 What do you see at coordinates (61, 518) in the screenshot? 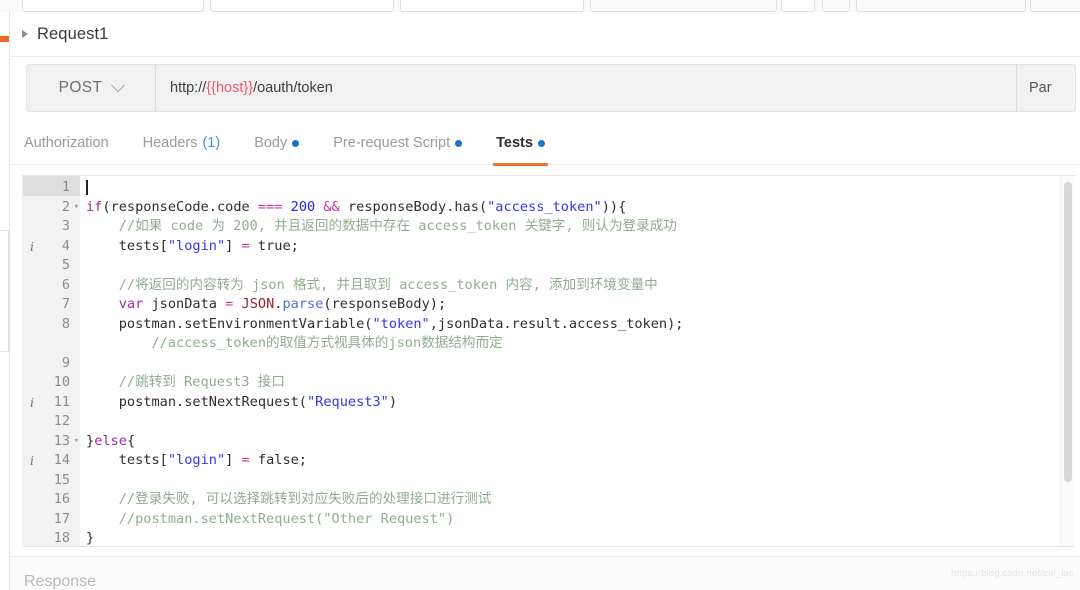
I see `line-number: 17` at bounding box center [61, 518].